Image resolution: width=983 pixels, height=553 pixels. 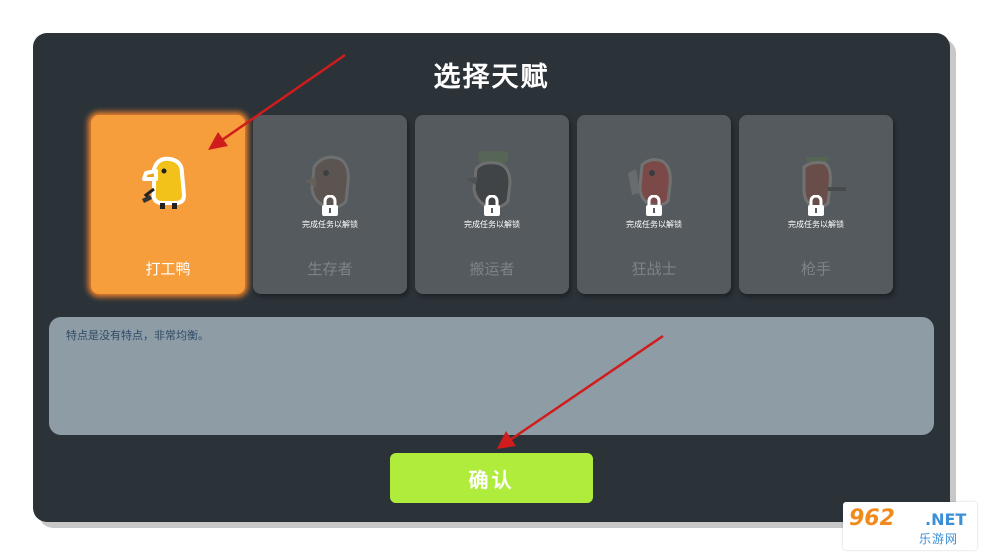 I want to click on watermark-net: .NET, so click(x=946, y=519).